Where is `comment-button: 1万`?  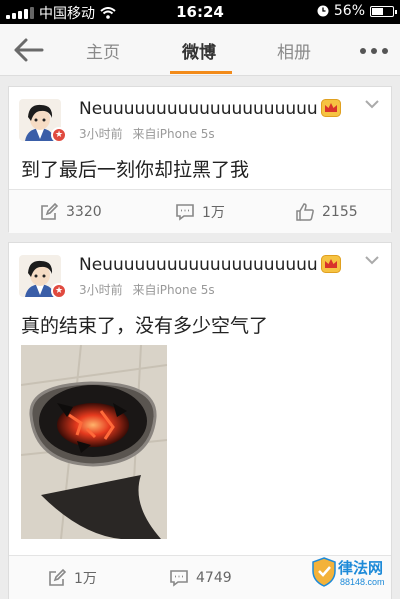
comment-button: 1万 is located at coordinates (200, 212).